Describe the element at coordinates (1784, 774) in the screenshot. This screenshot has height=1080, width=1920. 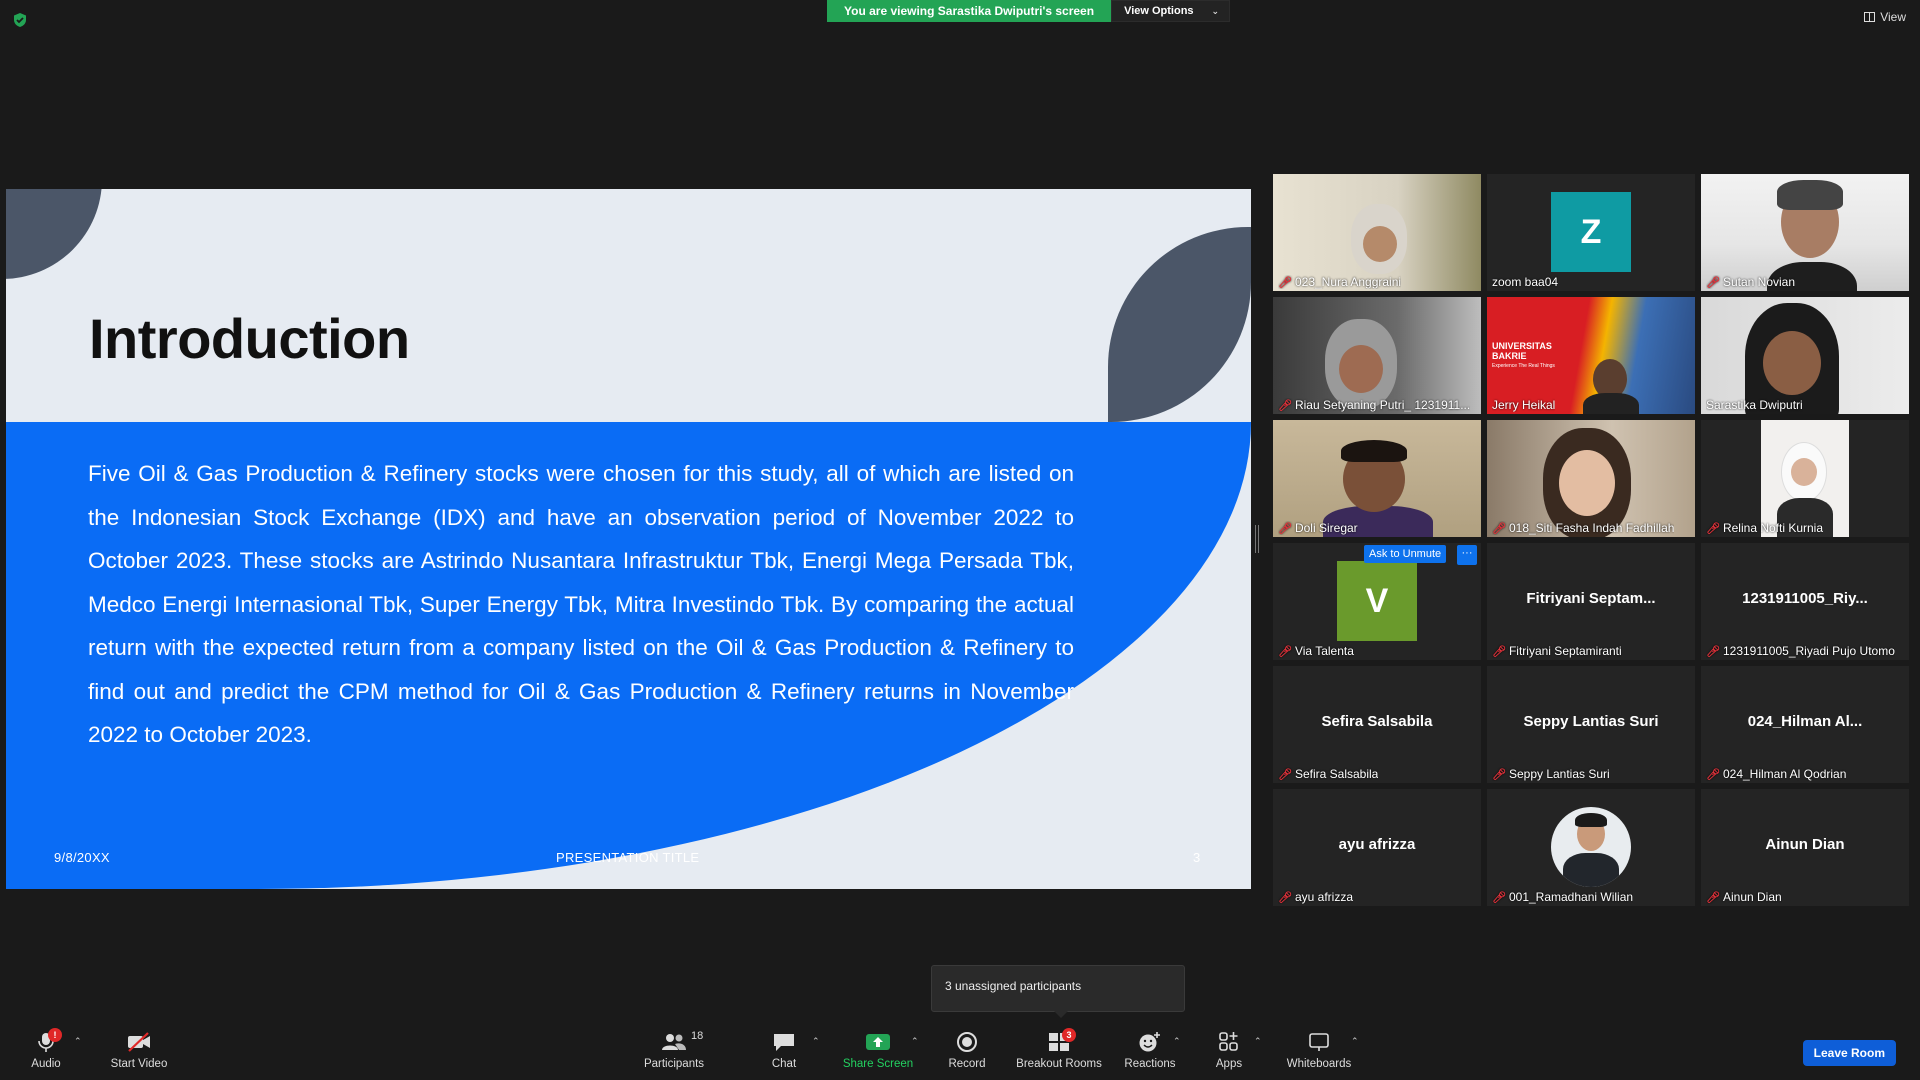
I see `participant-name: 024_Hilman Al Qodrian` at that location.